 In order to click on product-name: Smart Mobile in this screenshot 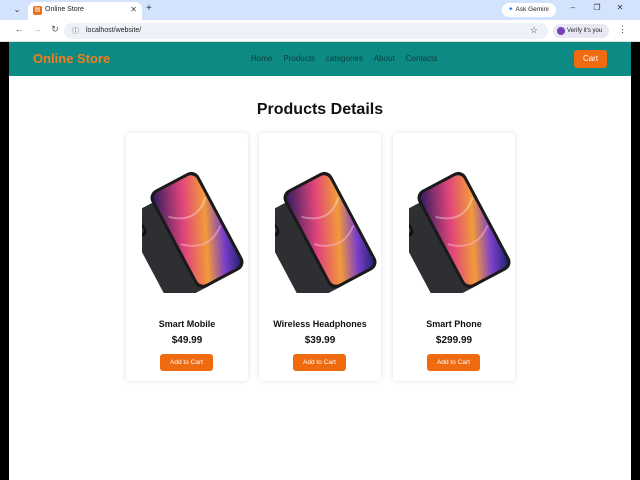, I will do `click(187, 324)`.